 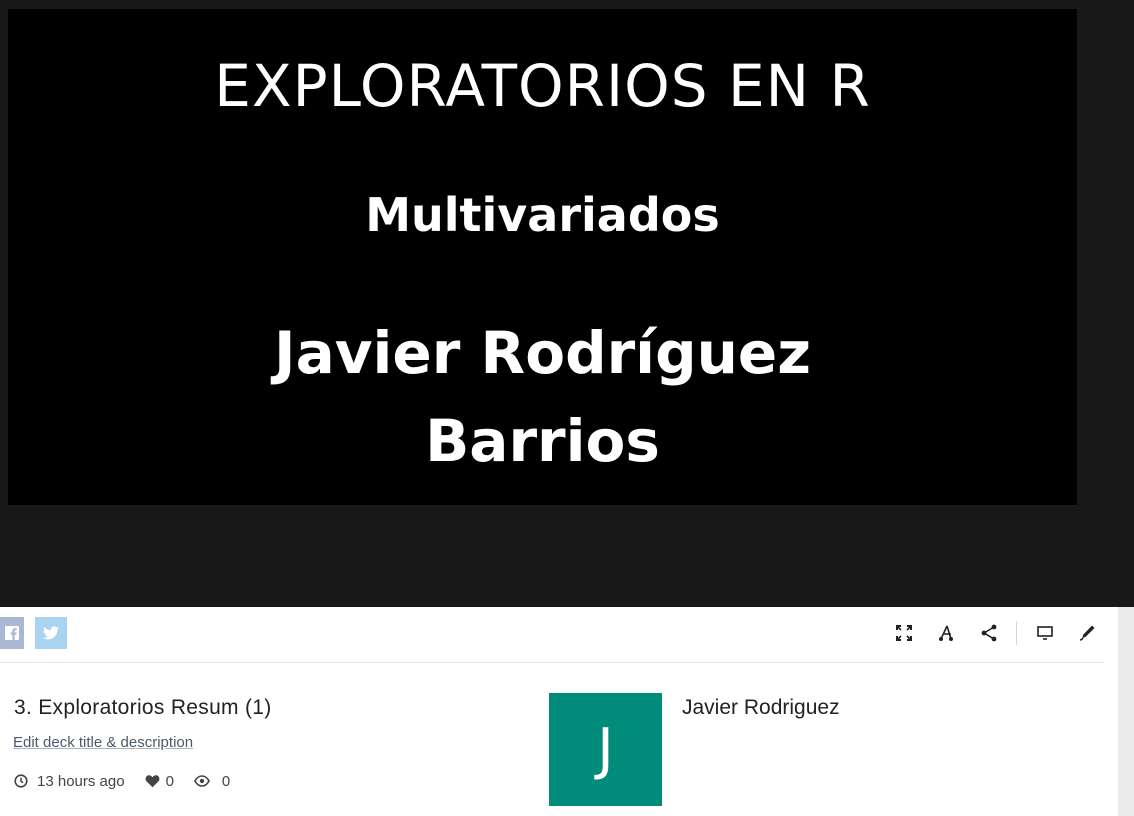 I want to click on heart-icon, so click(x=153, y=781).